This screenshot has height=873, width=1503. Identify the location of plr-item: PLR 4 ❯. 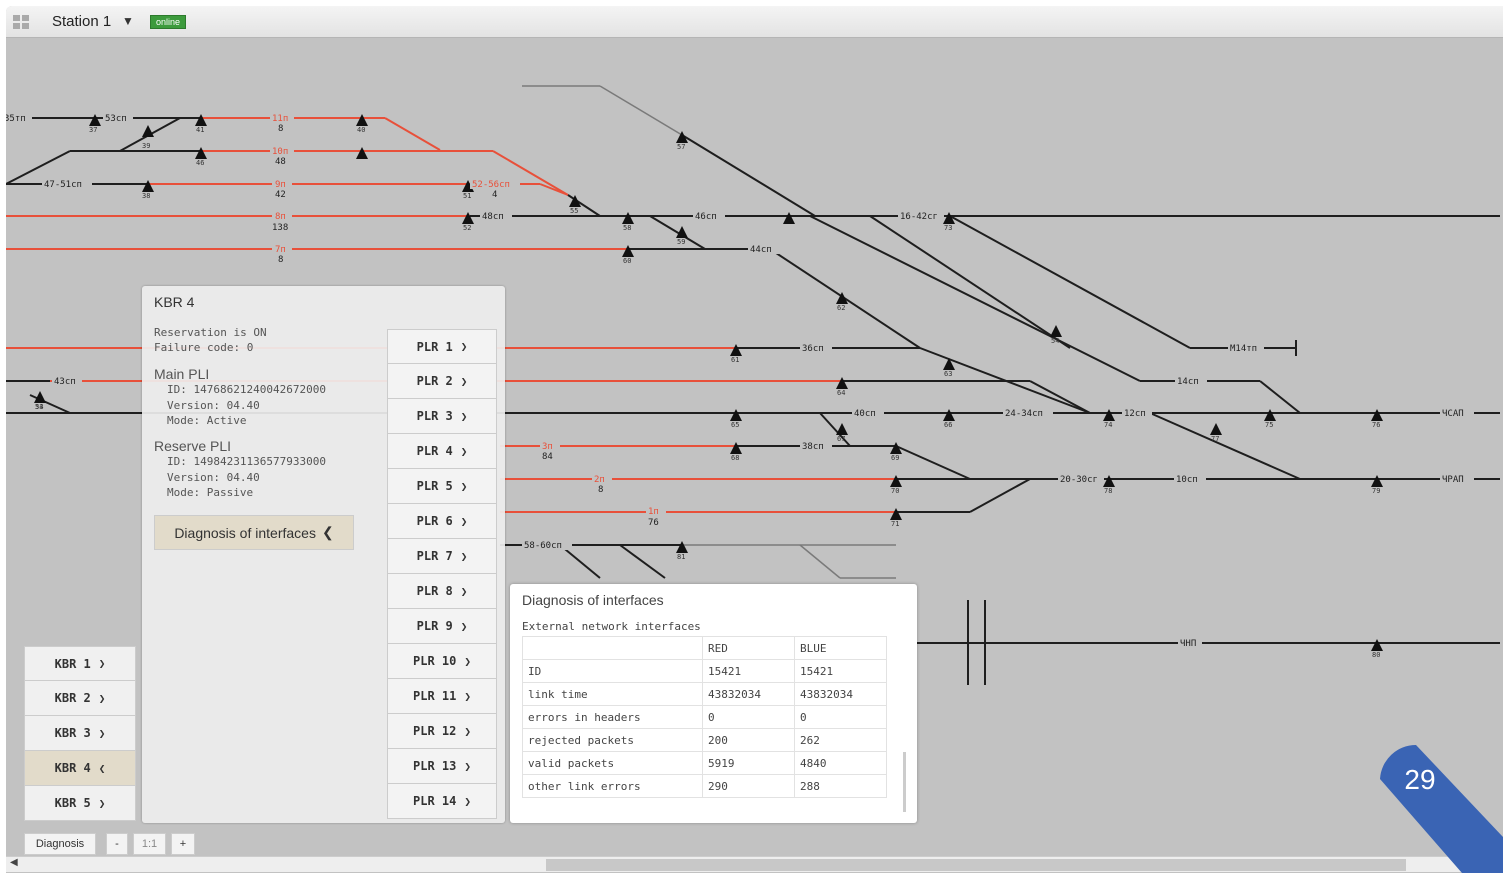
(442, 451).